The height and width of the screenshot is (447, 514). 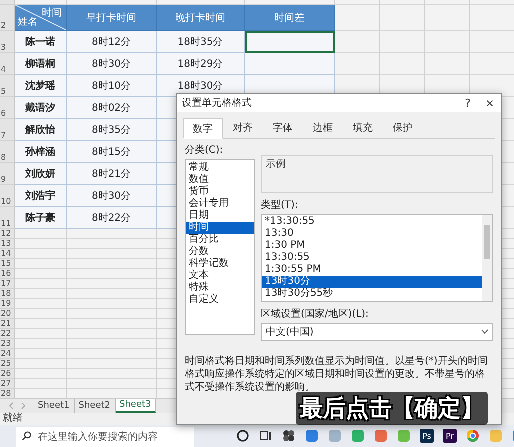 I want to click on row-number: 7, so click(x=7, y=130).